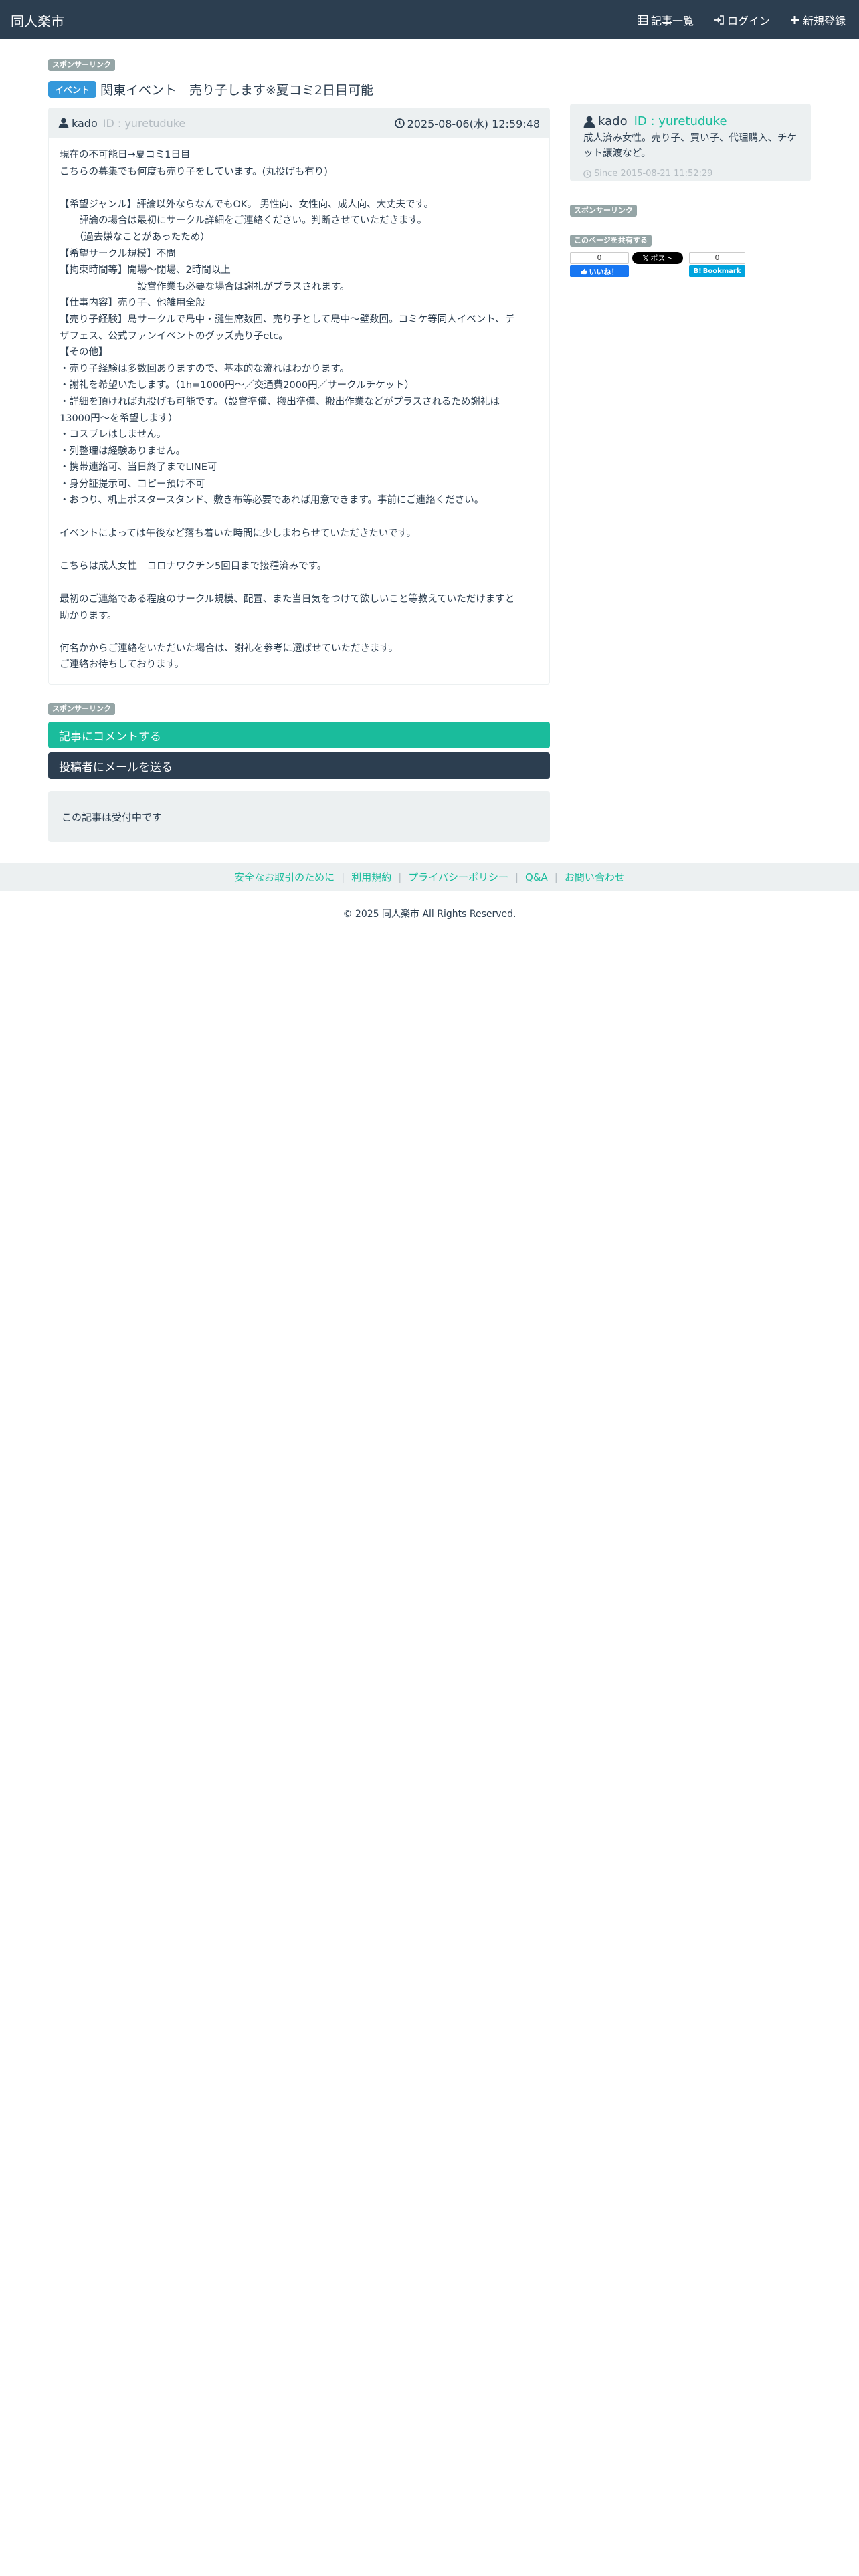 The width and height of the screenshot is (859, 2576). Describe the element at coordinates (429, 19) in the screenshot. I see `top-navbar: 同人楽市 記事一覧 ログイン 新規登録` at that location.